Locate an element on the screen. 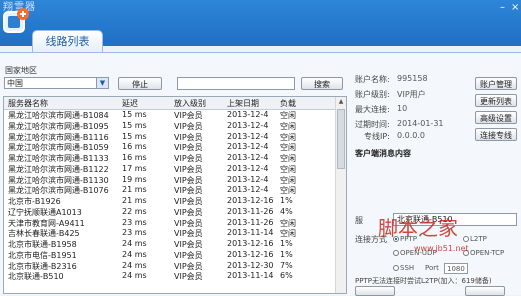  close-button: × is located at coordinates (515, 8).